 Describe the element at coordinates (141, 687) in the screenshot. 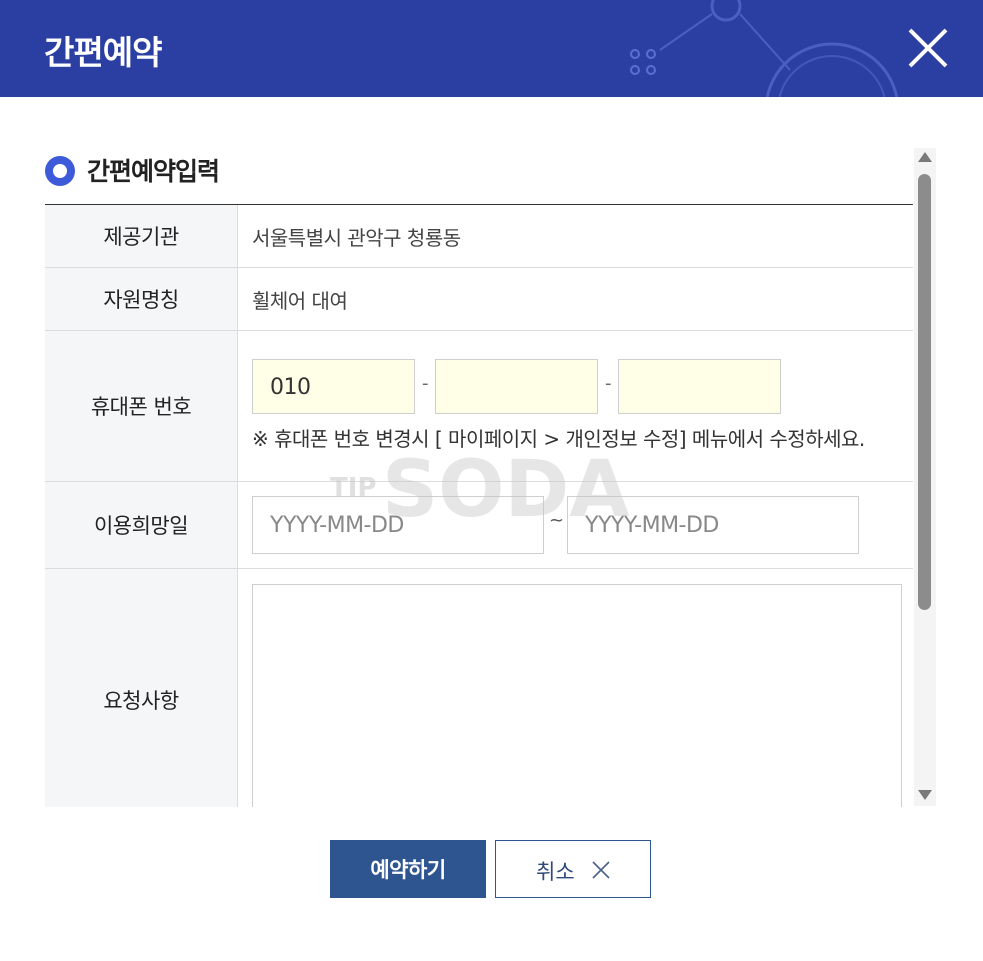

I see `request-label: 요청사항` at that location.